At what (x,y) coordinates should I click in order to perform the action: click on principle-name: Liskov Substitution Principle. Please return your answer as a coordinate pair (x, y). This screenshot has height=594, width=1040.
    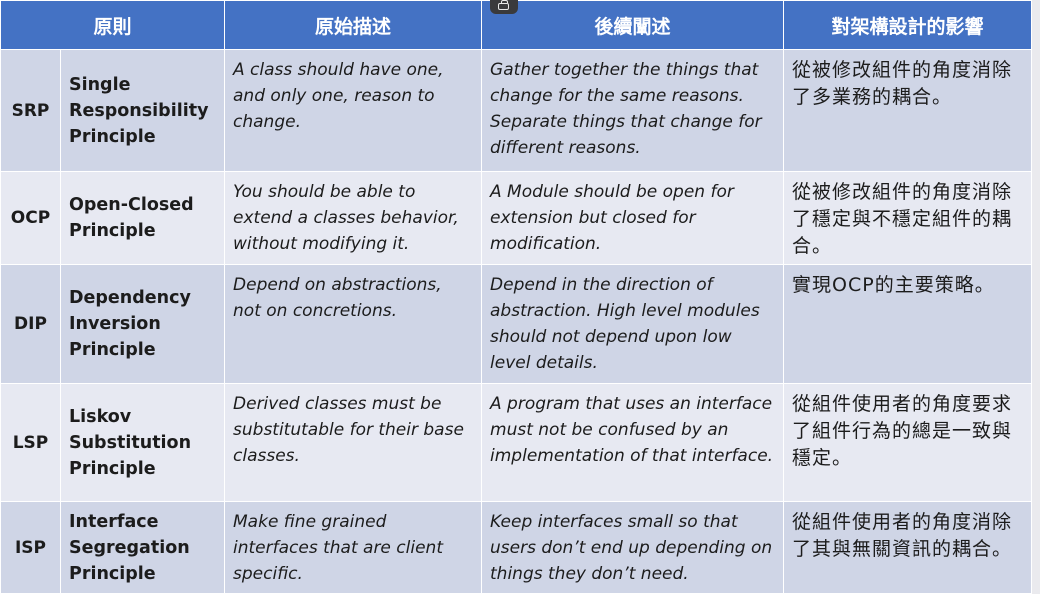
    Looking at the image, I should click on (142, 442).